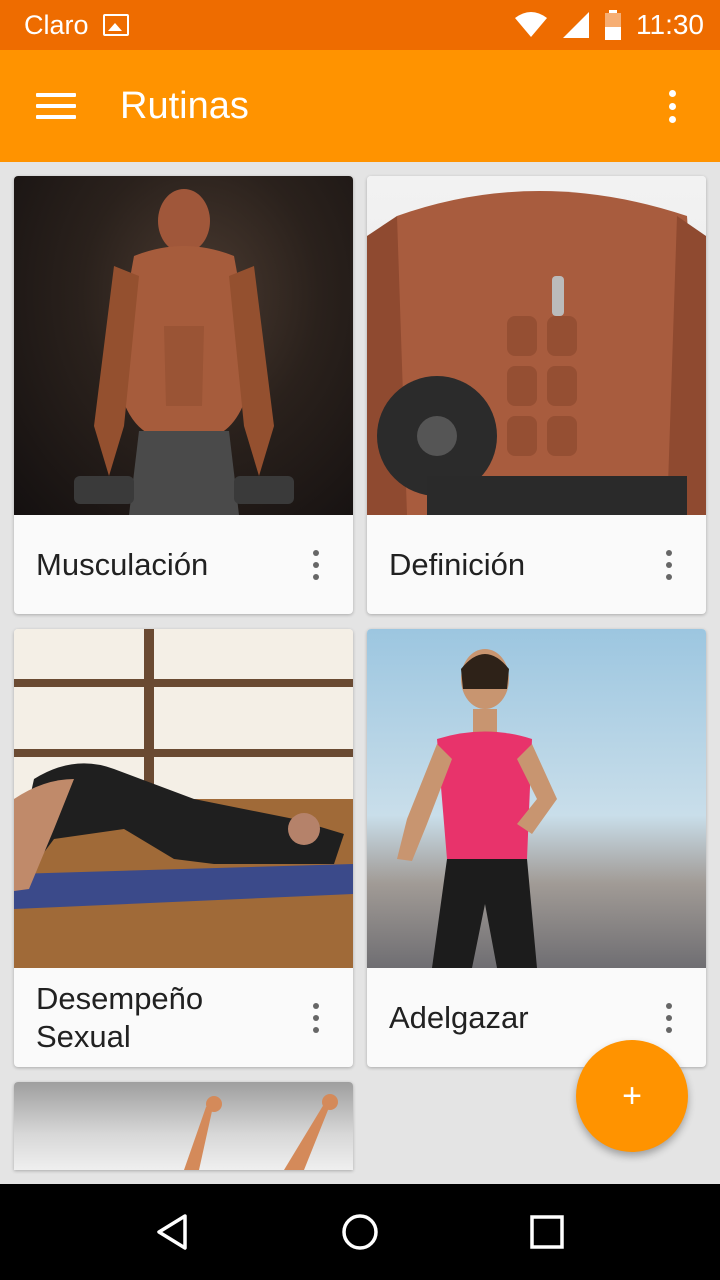 The image size is (720, 1280). What do you see at coordinates (536, 353) in the screenshot?
I see `defined-torso-image` at bounding box center [536, 353].